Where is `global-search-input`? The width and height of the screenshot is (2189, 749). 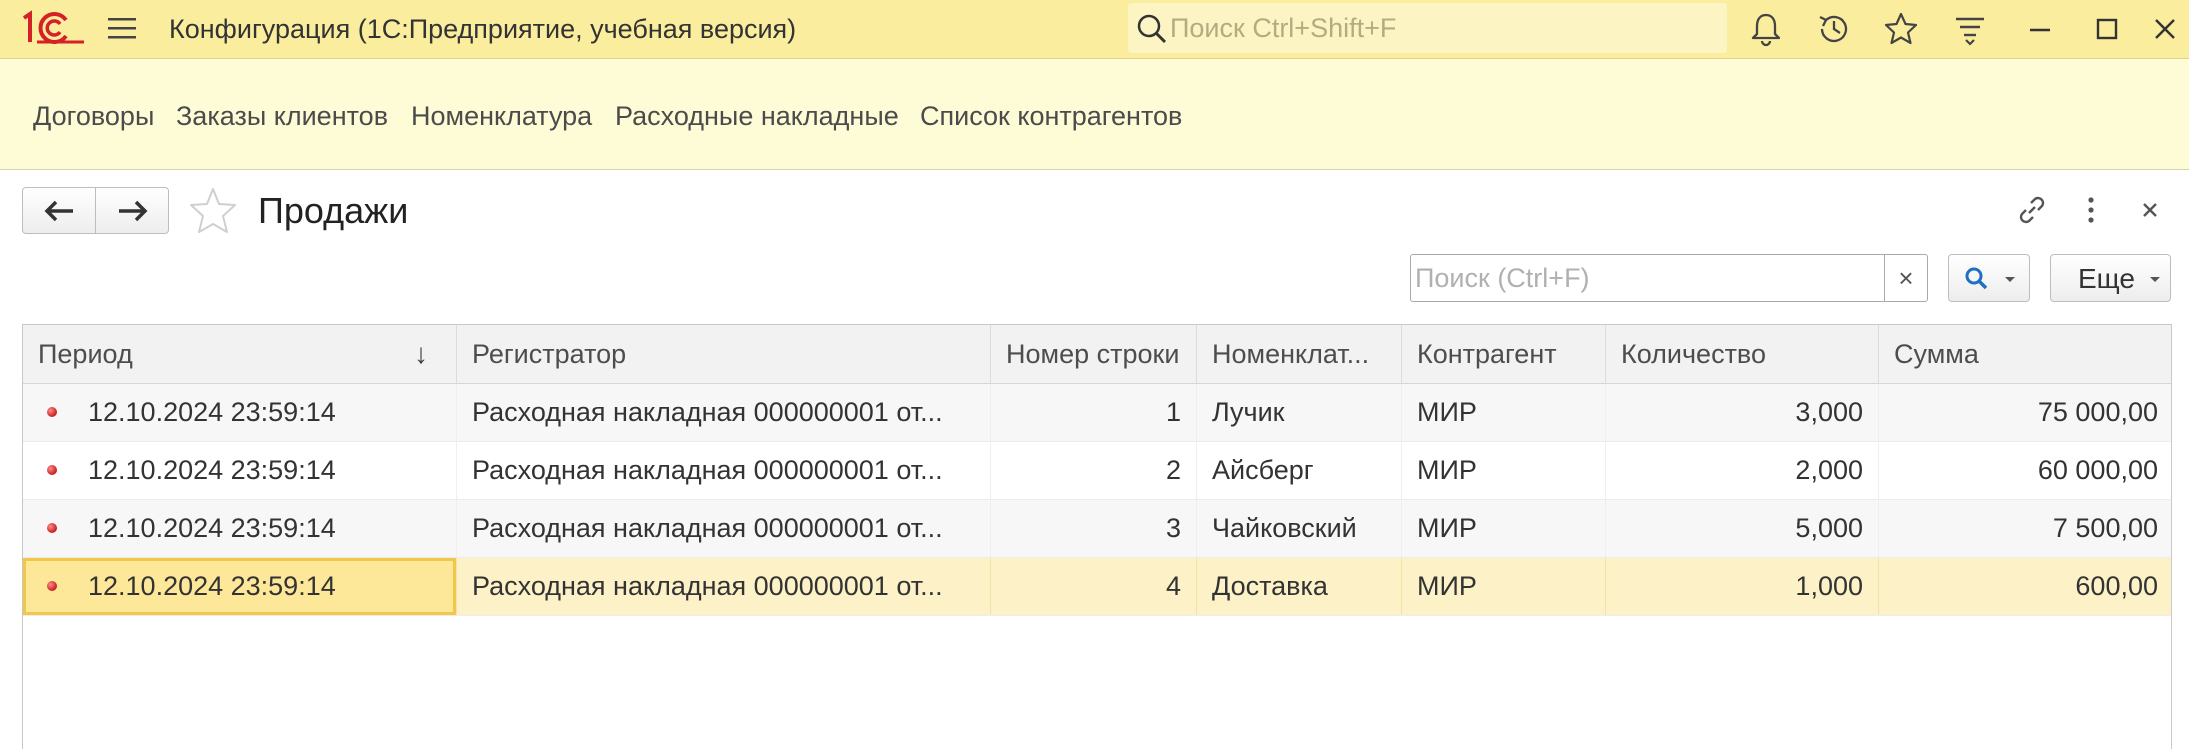 global-search-input is located at coordinates (1440, 28).